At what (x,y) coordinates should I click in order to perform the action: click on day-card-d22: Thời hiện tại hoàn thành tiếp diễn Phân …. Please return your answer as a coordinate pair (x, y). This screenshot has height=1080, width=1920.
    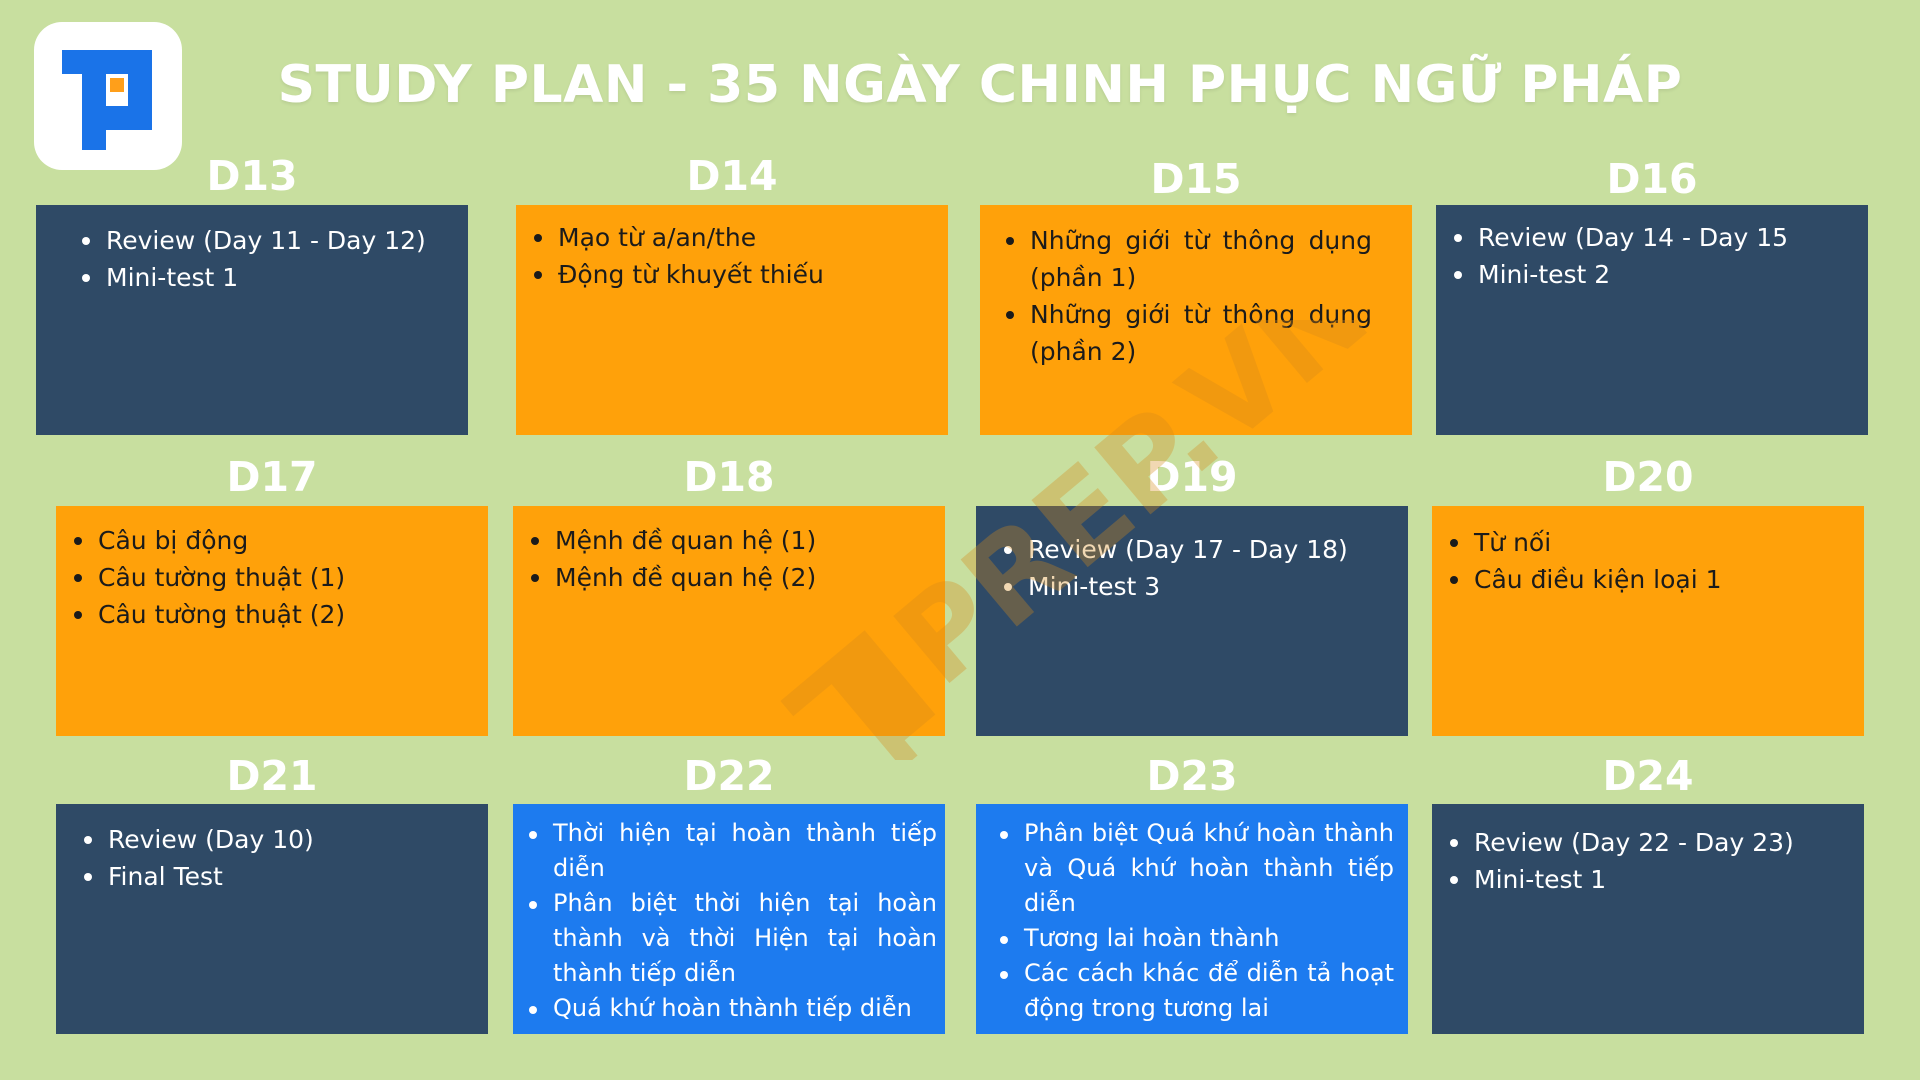
    Looking at the image, I should click on (729, 919).